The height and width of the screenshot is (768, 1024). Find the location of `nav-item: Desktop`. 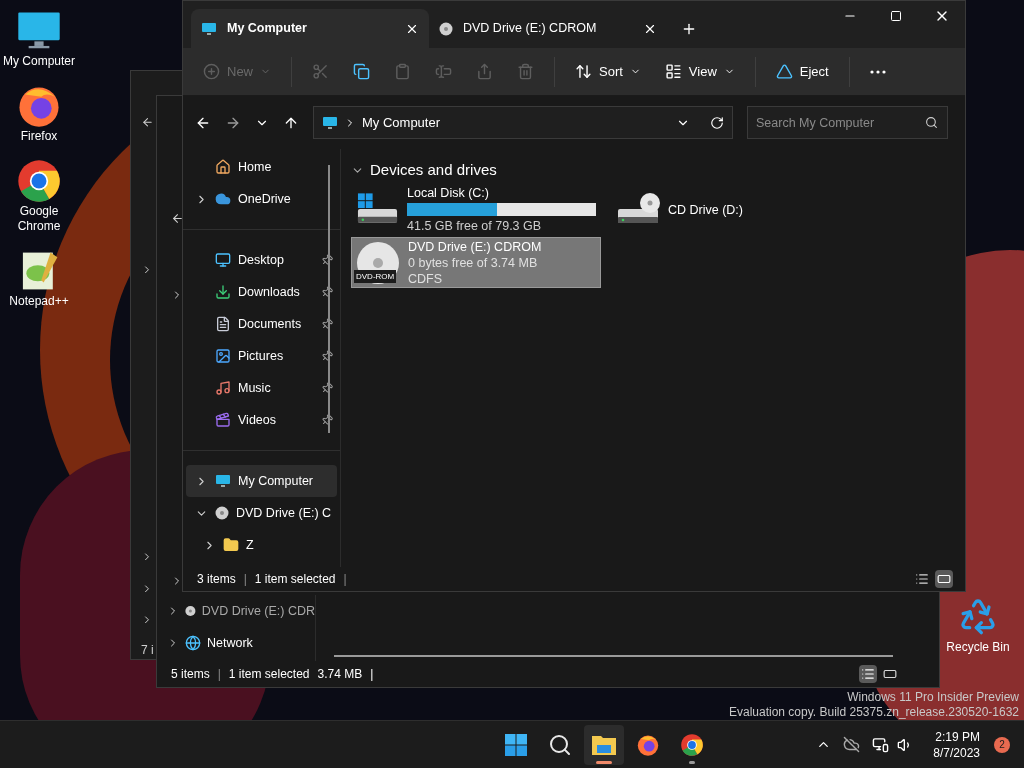

nav-item: Desktop is located at coordinates (261, 260).